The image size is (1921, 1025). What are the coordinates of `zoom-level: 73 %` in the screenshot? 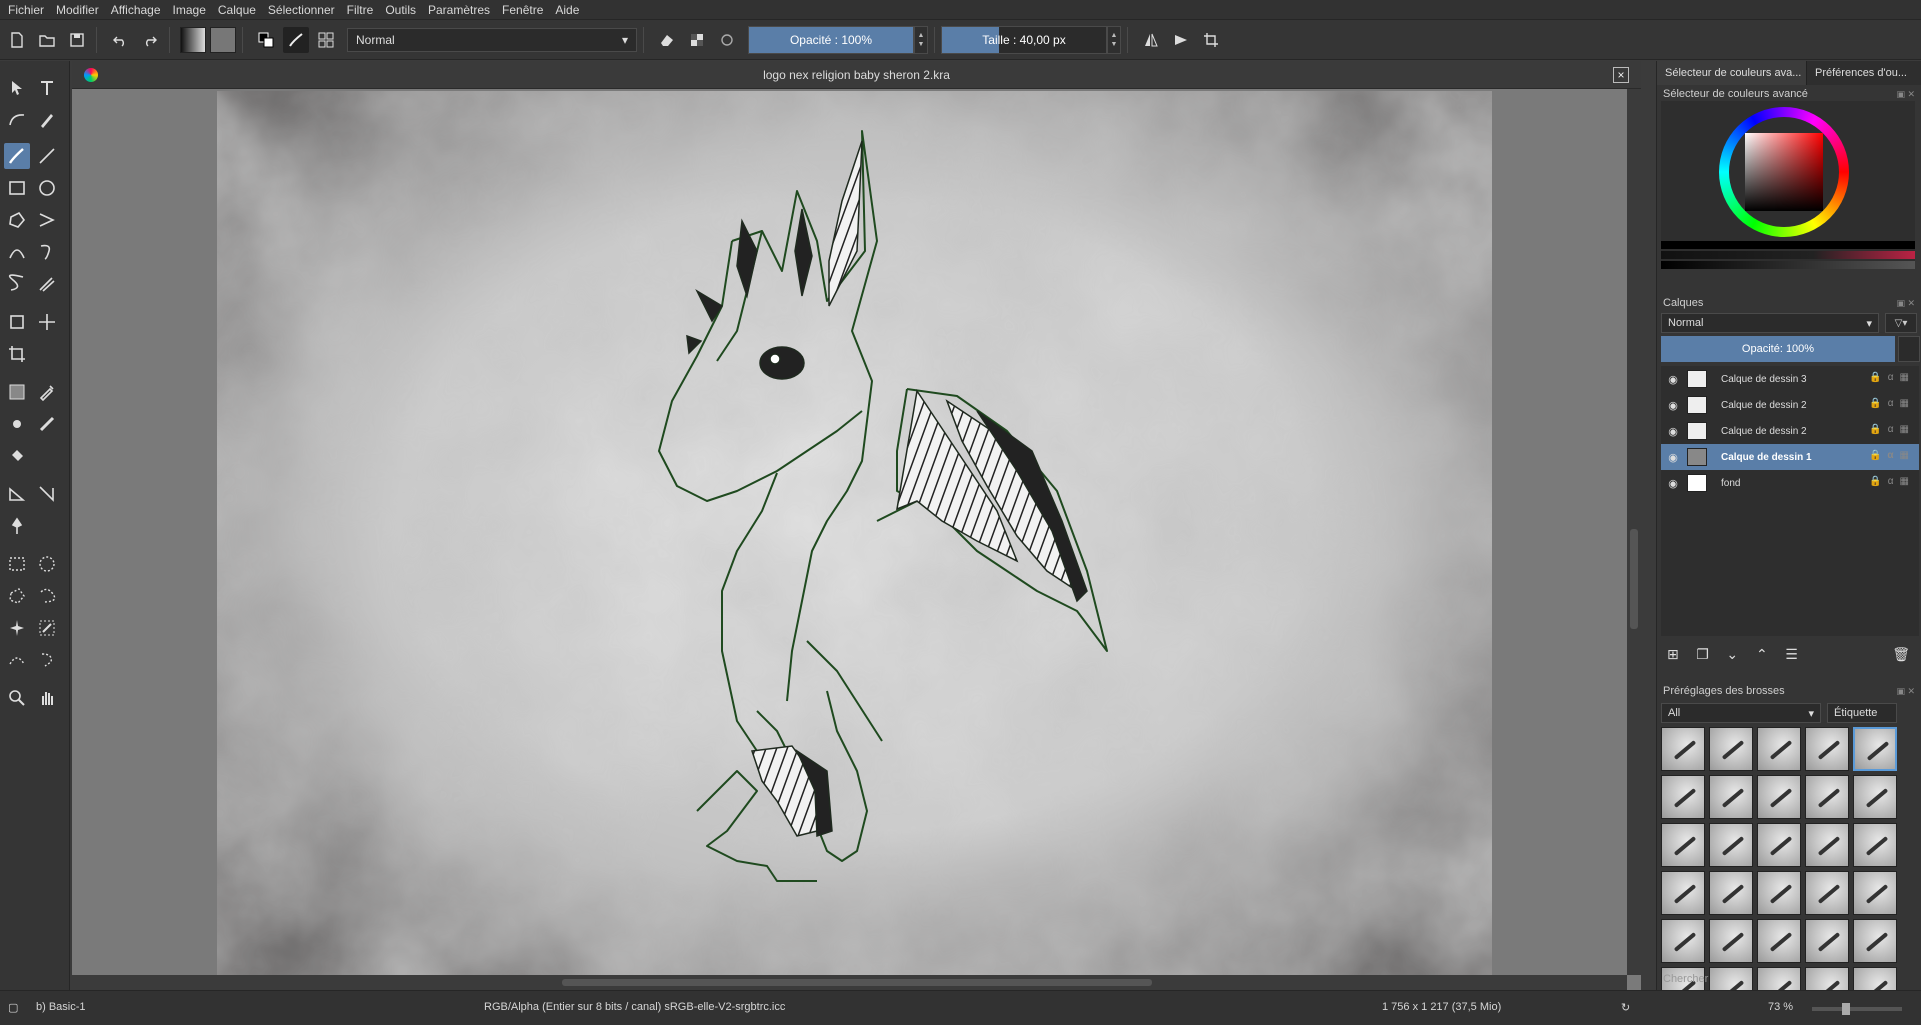 It's located at (1780, 1007).